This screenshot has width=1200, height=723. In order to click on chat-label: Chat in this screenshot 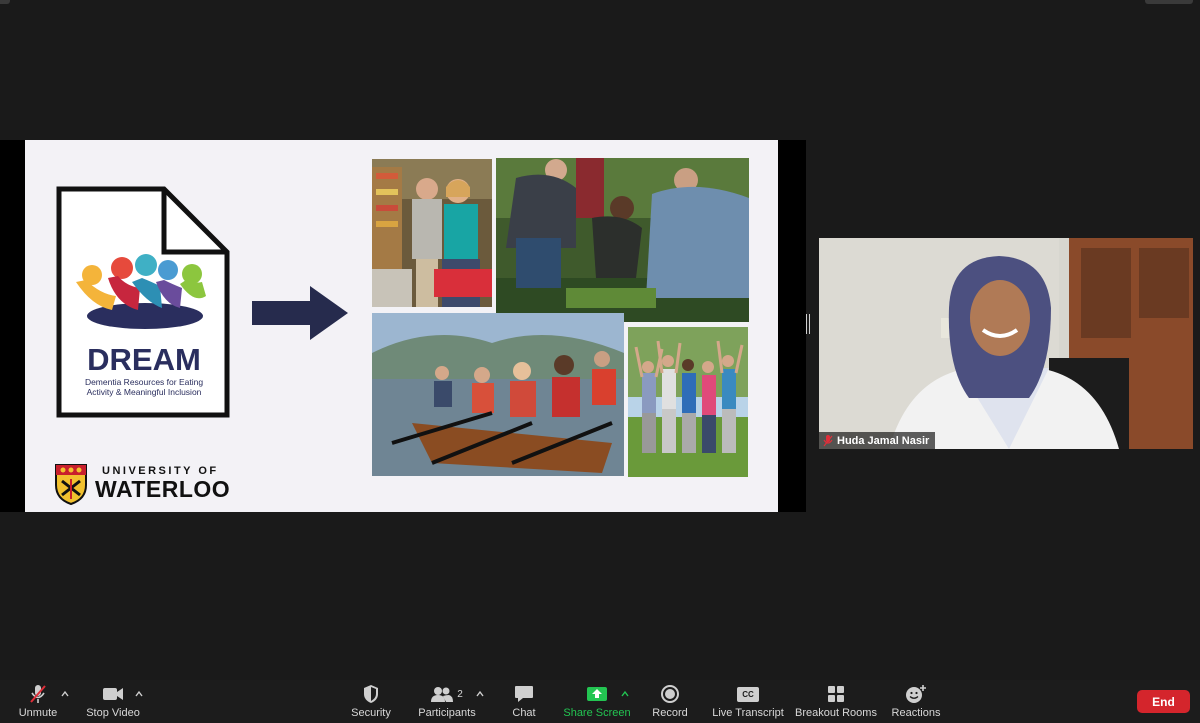, I will do `click(524, 713)`.